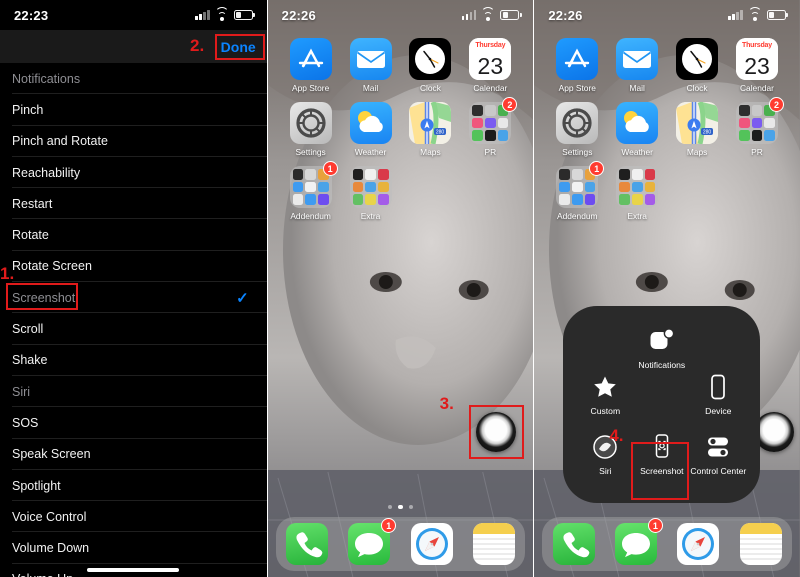 Image resolution: width=800 pixels, height=577 pixels. What do you see at coordinates (238, 47) in the screenshot?
I see `done-button: Done` at bounding box center [238, 47].